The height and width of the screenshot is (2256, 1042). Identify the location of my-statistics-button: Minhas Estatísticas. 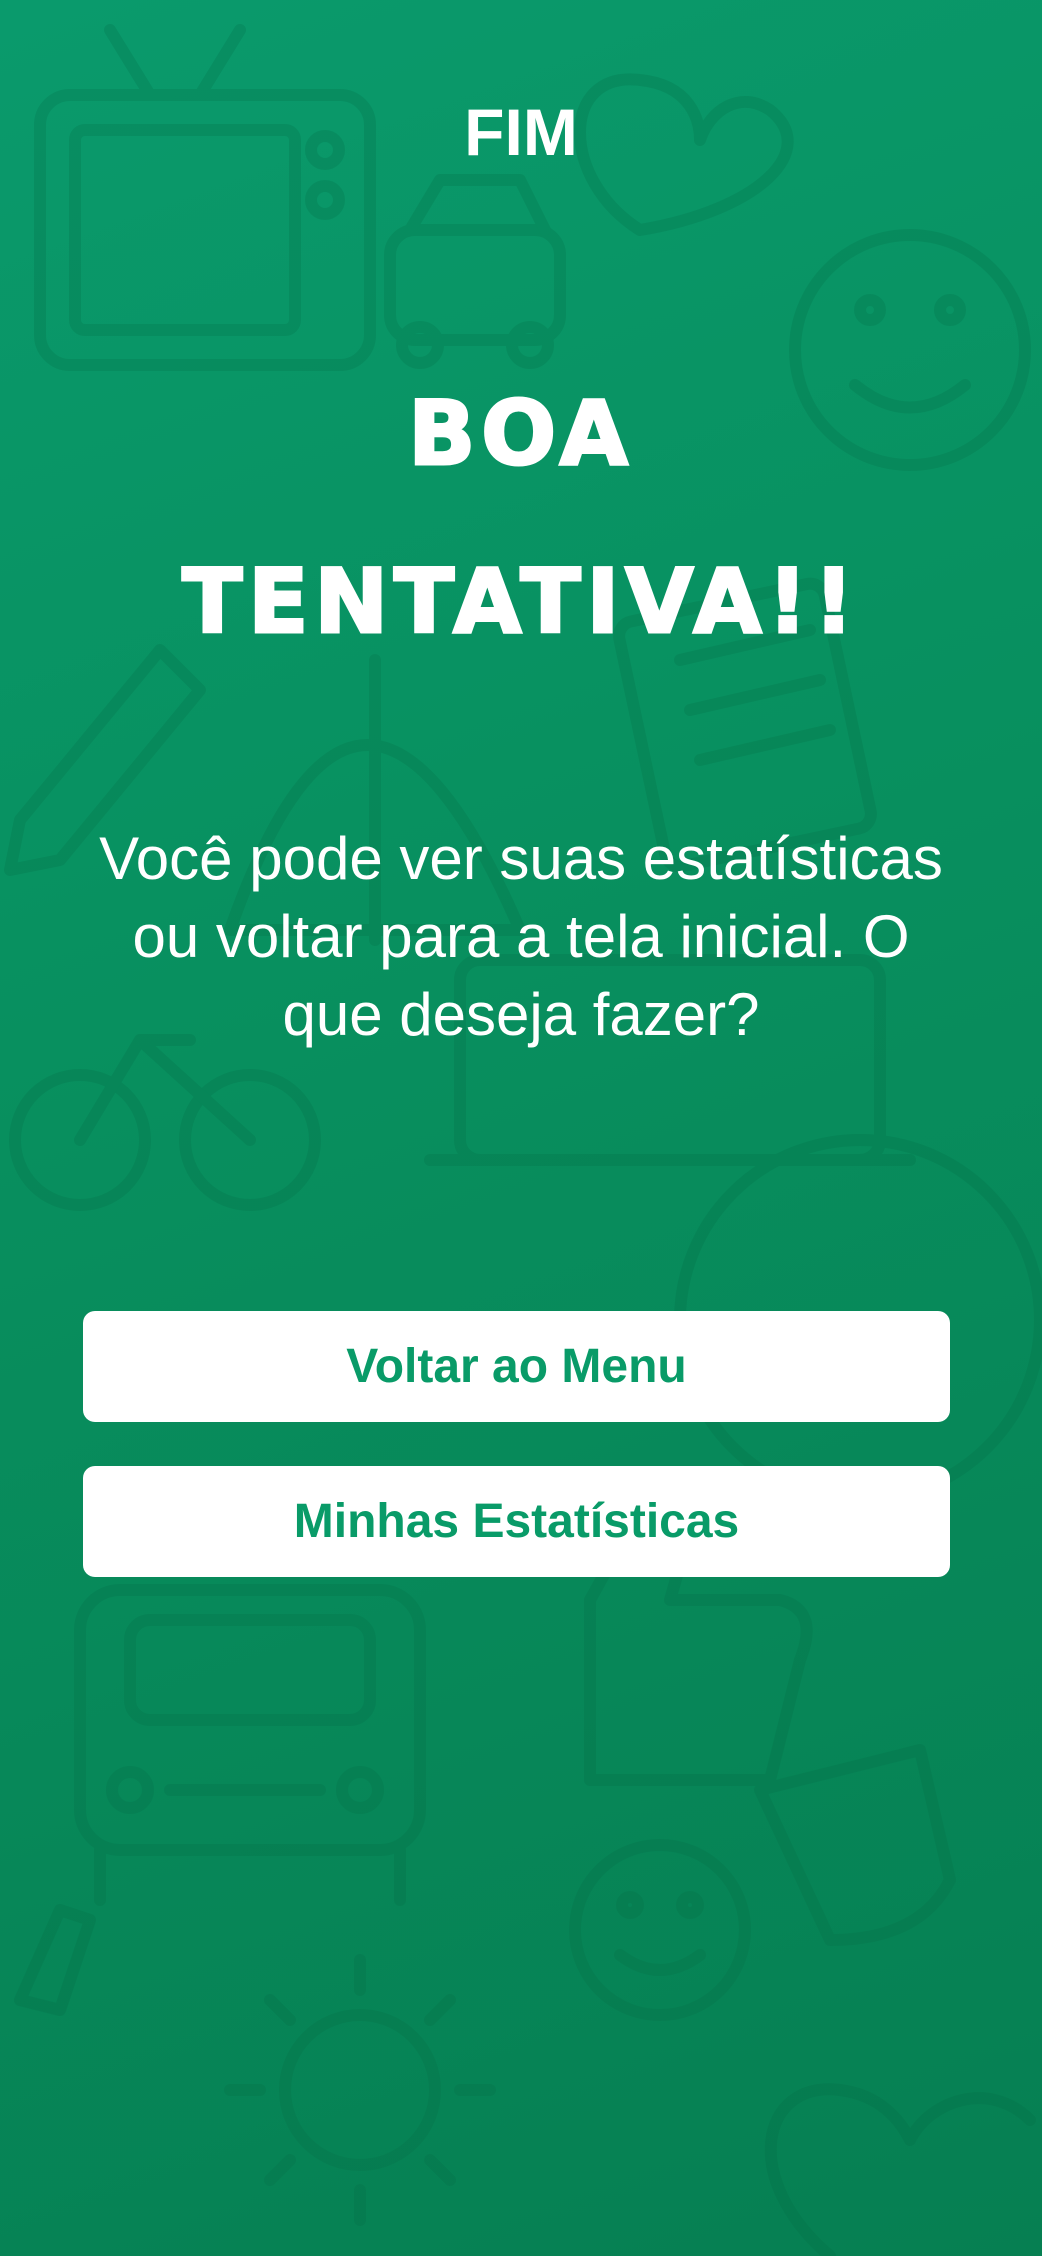
(516, 1521).